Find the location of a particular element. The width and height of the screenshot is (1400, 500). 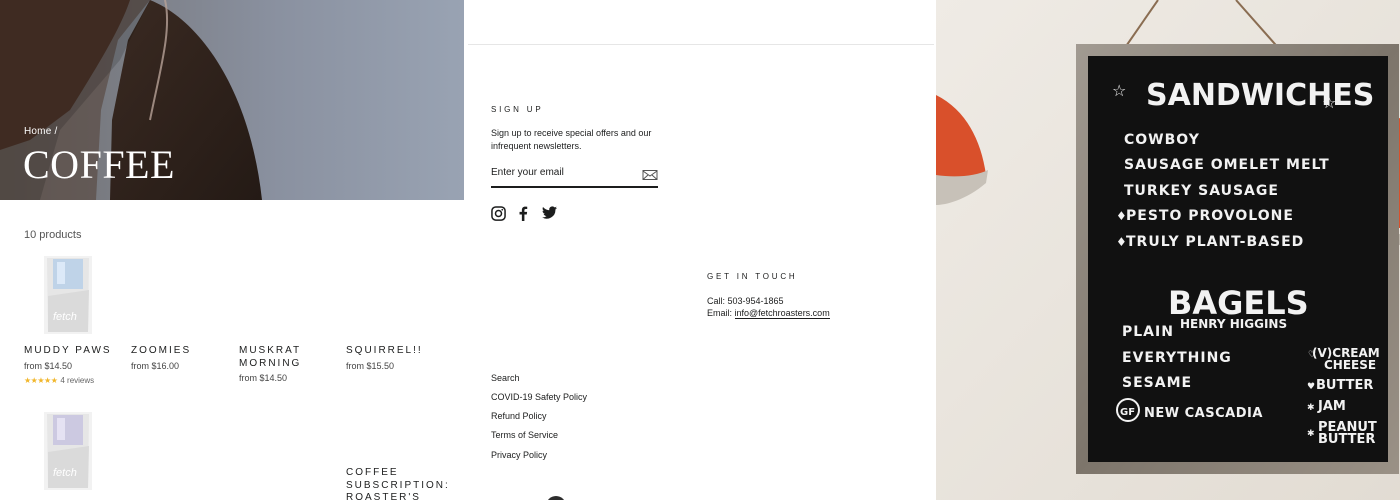

product-price: from $16.00 is located at coordinates (155, 366).